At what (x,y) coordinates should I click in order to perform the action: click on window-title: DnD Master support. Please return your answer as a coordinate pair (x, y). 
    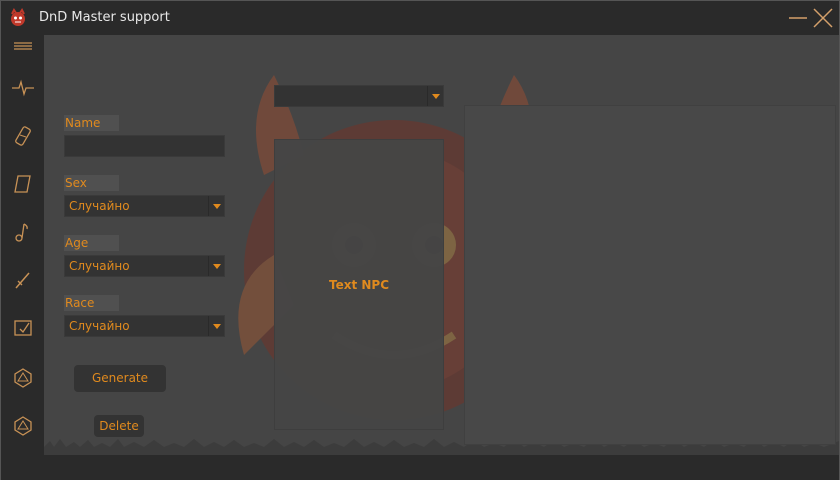
    Looking at the image, I should click on (104, 17).